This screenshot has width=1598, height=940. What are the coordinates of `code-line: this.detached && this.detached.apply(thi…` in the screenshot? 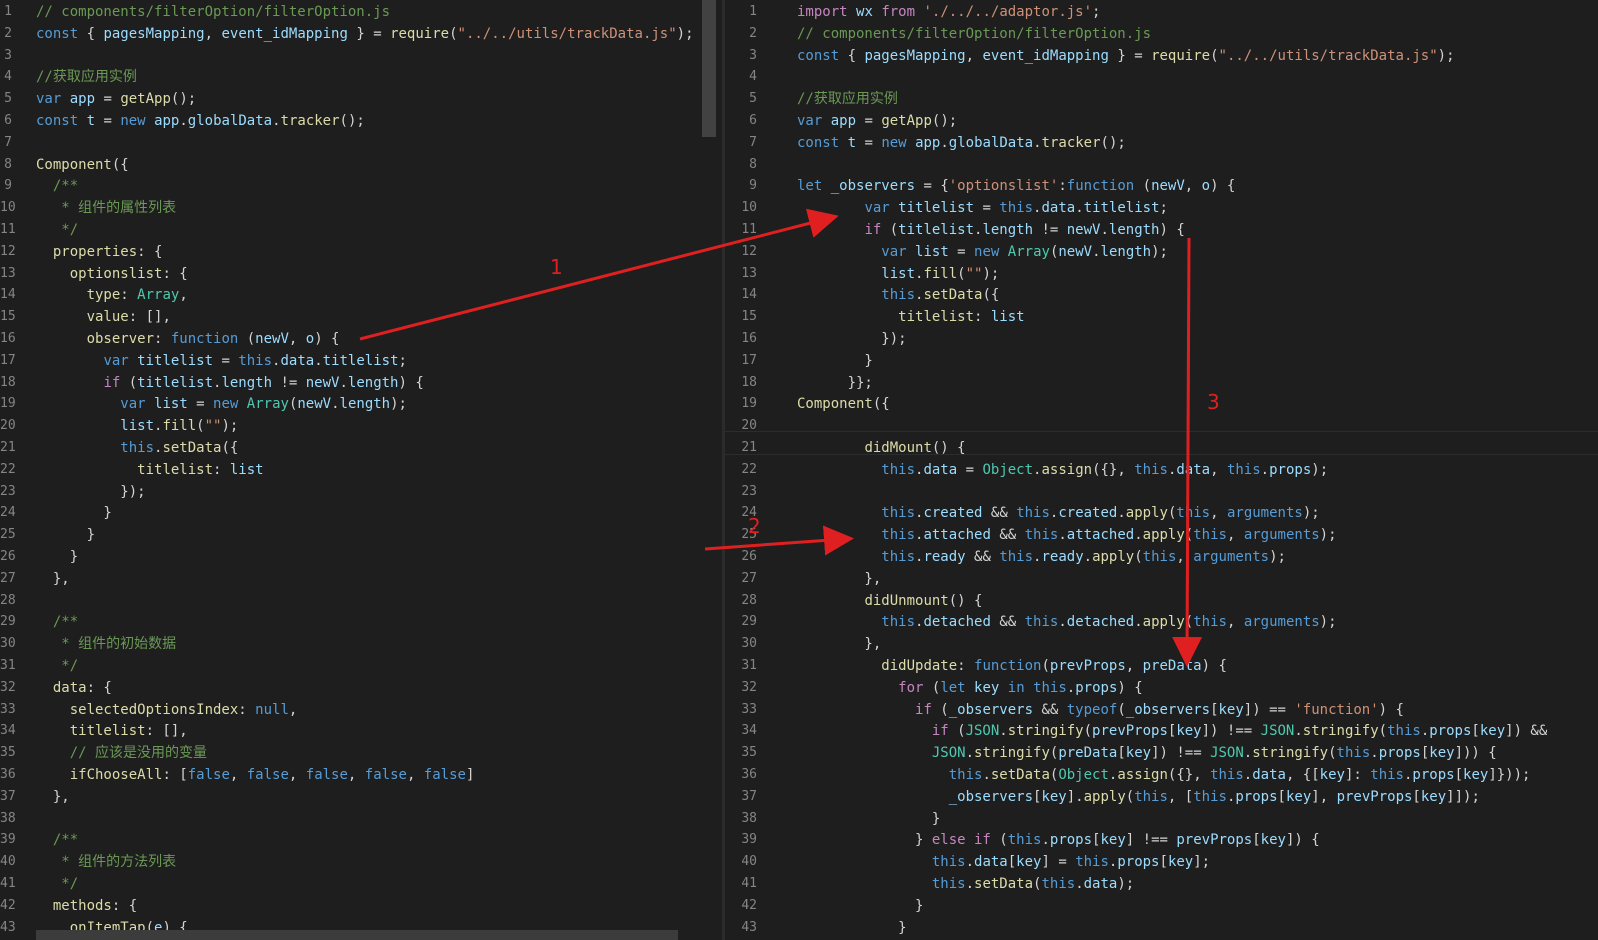 It's located at (1066, 622).